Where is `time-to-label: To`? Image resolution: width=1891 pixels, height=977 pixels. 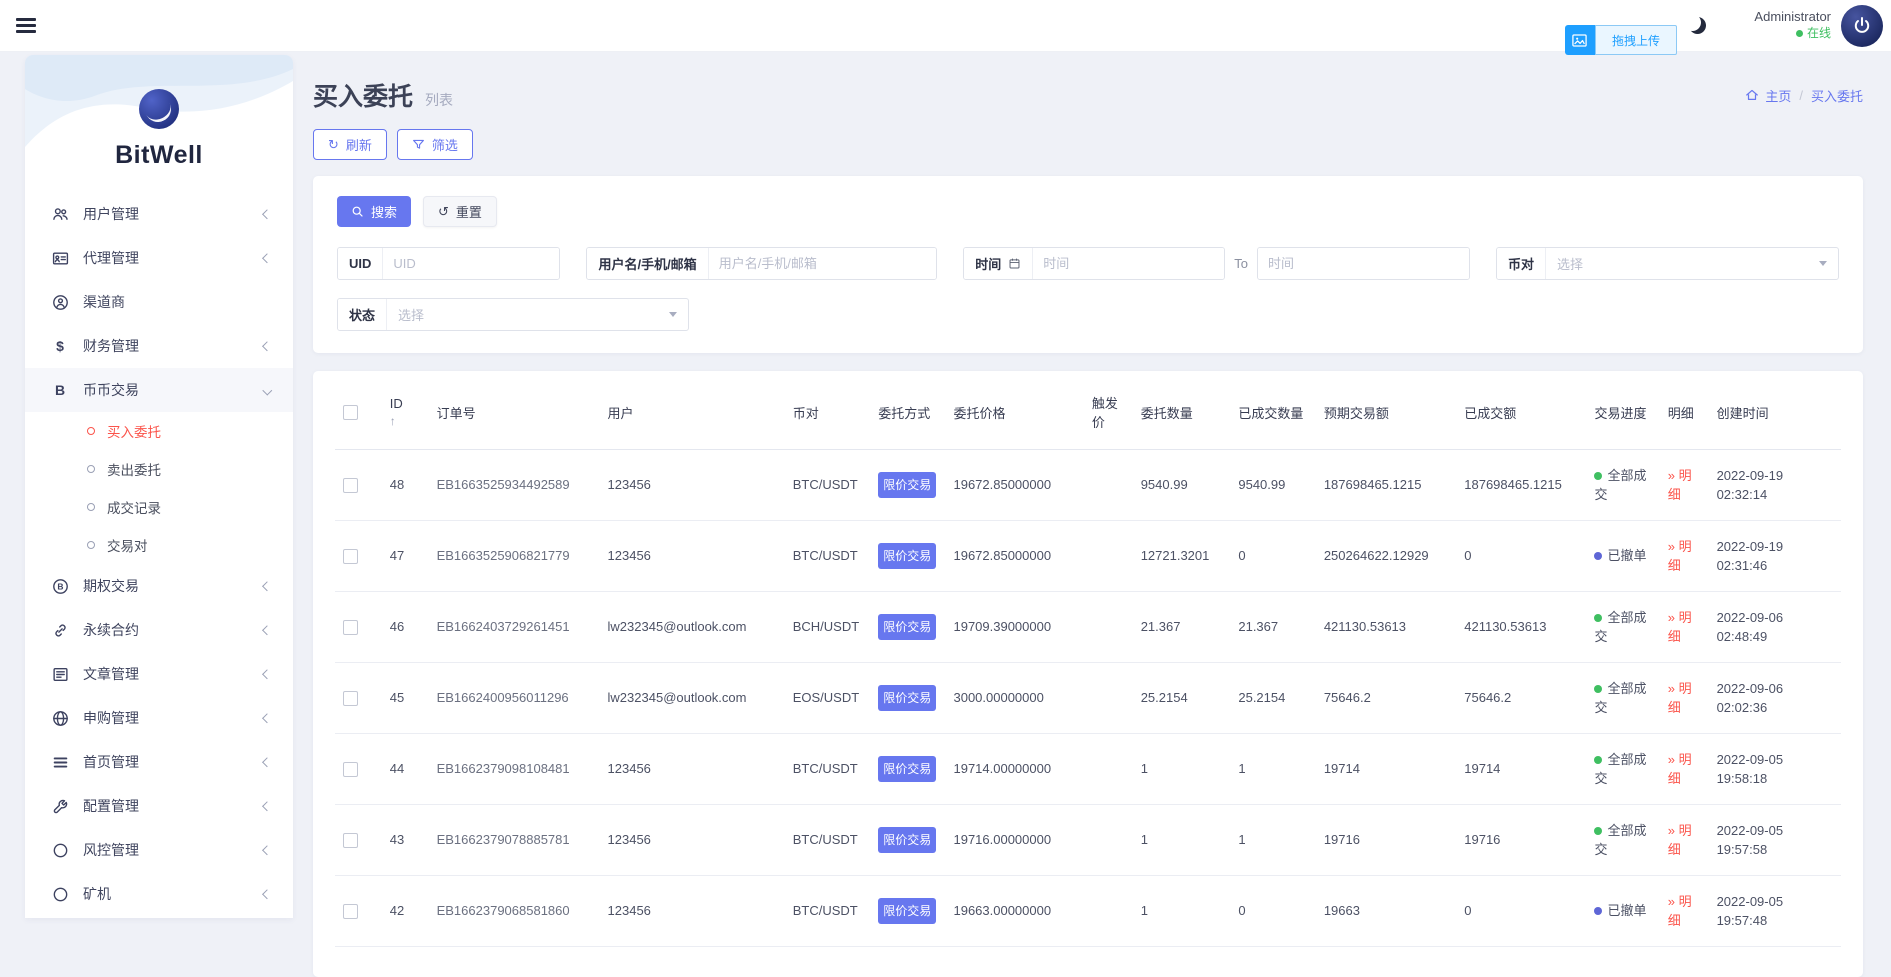
time-to-label: To is located at coordinates (1241, 263).